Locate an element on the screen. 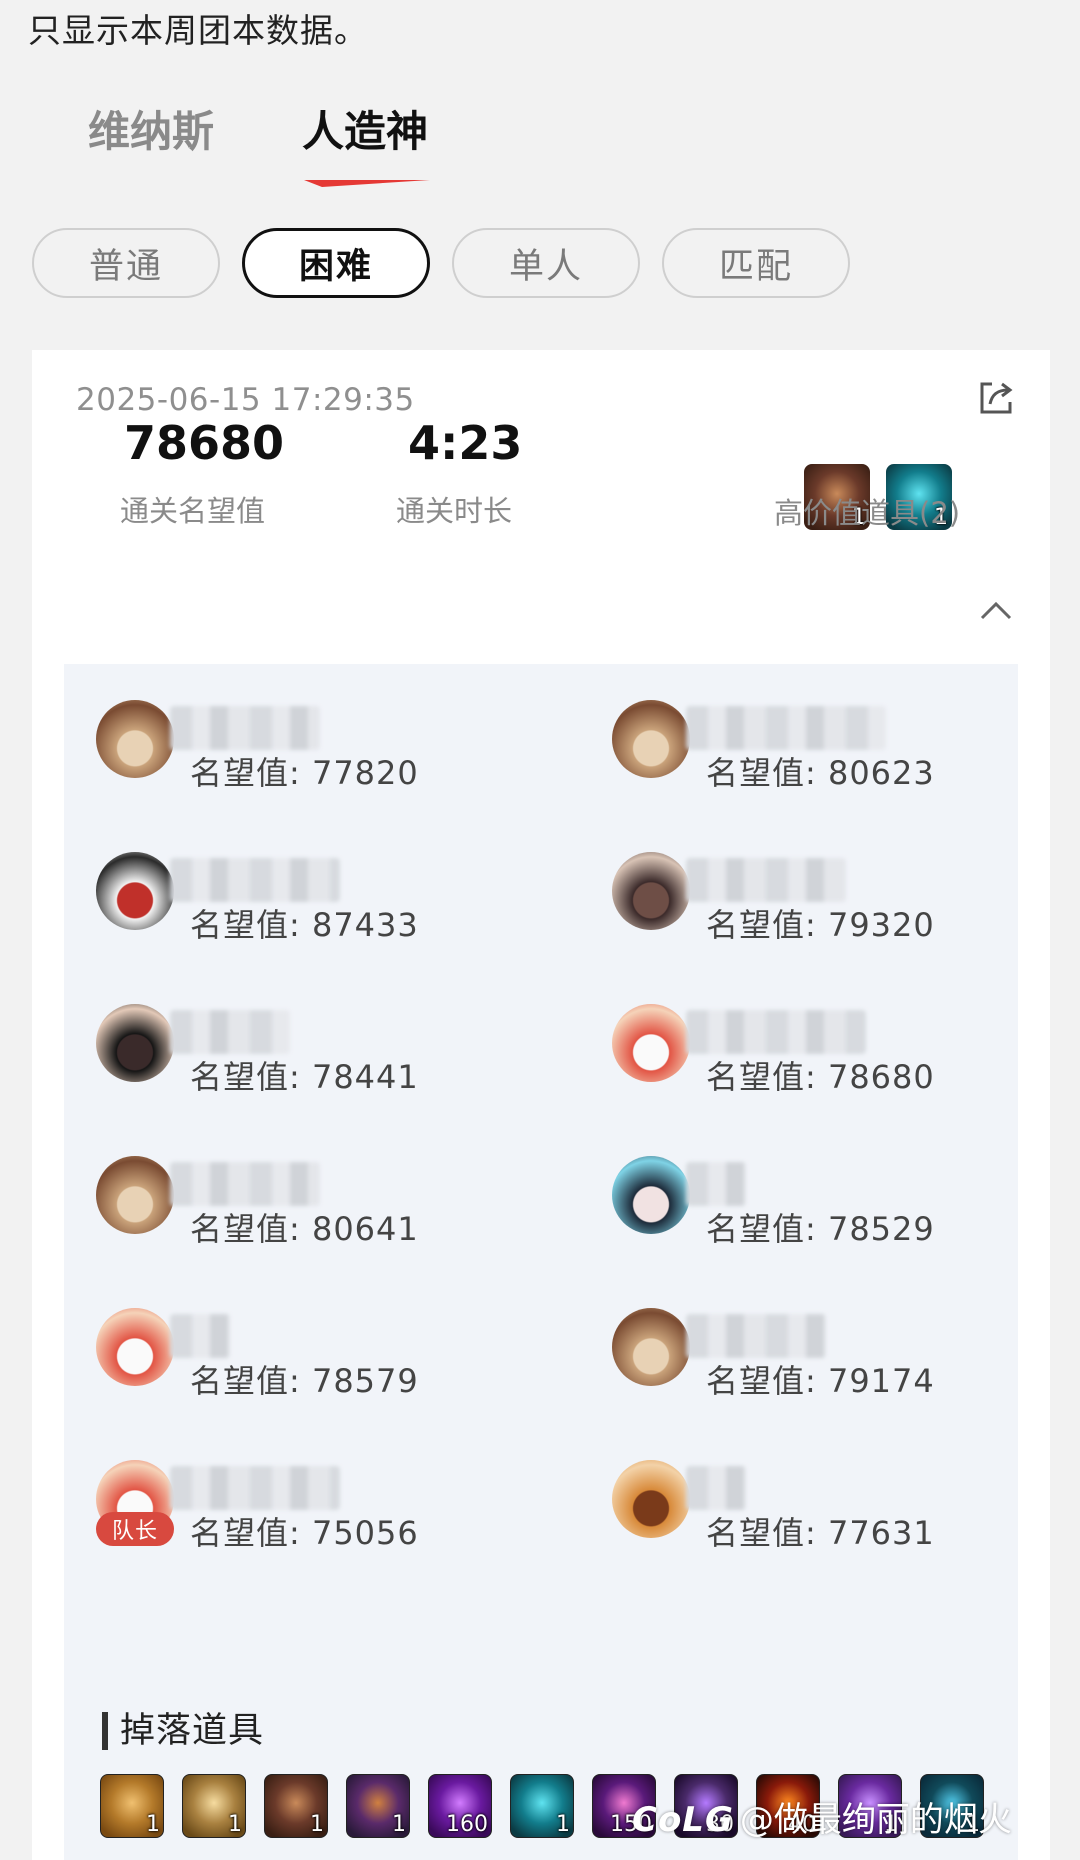 The width and height of the screenshot is (1080, 1860). member-entry: 名望值: 80623 is located at coordinates (822, 755).